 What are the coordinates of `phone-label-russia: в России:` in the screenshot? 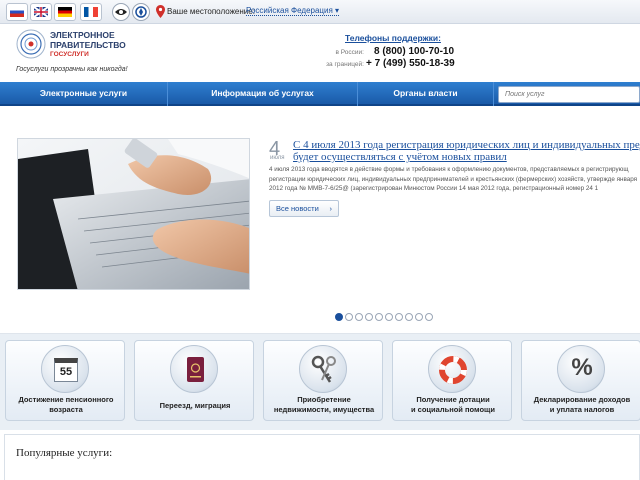 It's located at (350, 52).